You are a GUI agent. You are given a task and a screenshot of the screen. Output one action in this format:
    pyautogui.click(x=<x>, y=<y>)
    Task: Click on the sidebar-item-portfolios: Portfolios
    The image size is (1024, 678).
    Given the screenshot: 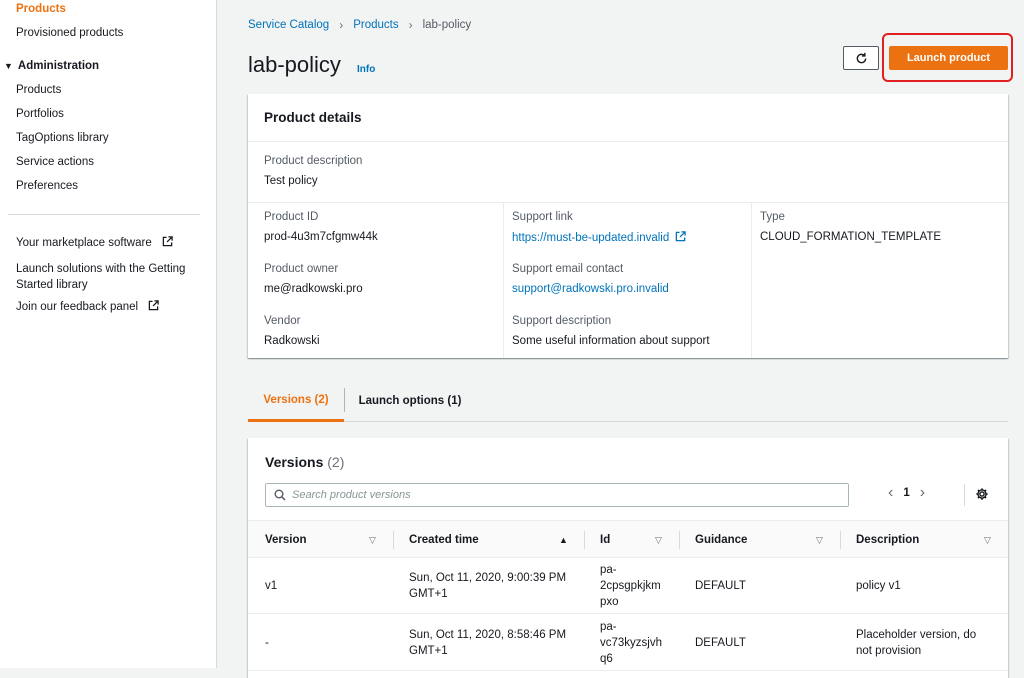 What is the action you would take?
    pyautogui.click(x=40, y=114)
    